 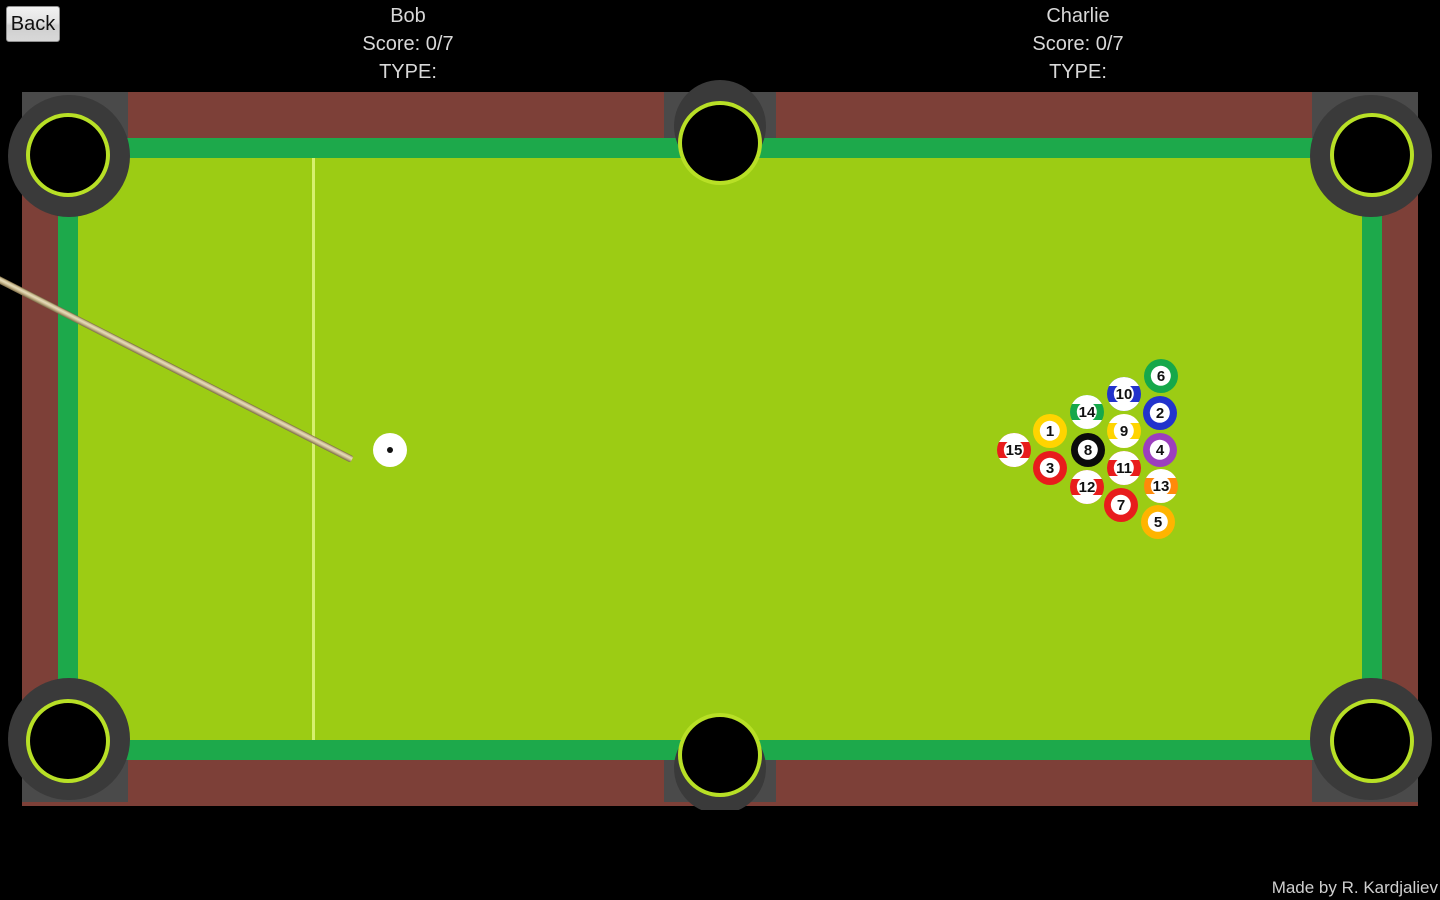 I want to click on ball-number-6: 6, so click(x=1161, y=376).